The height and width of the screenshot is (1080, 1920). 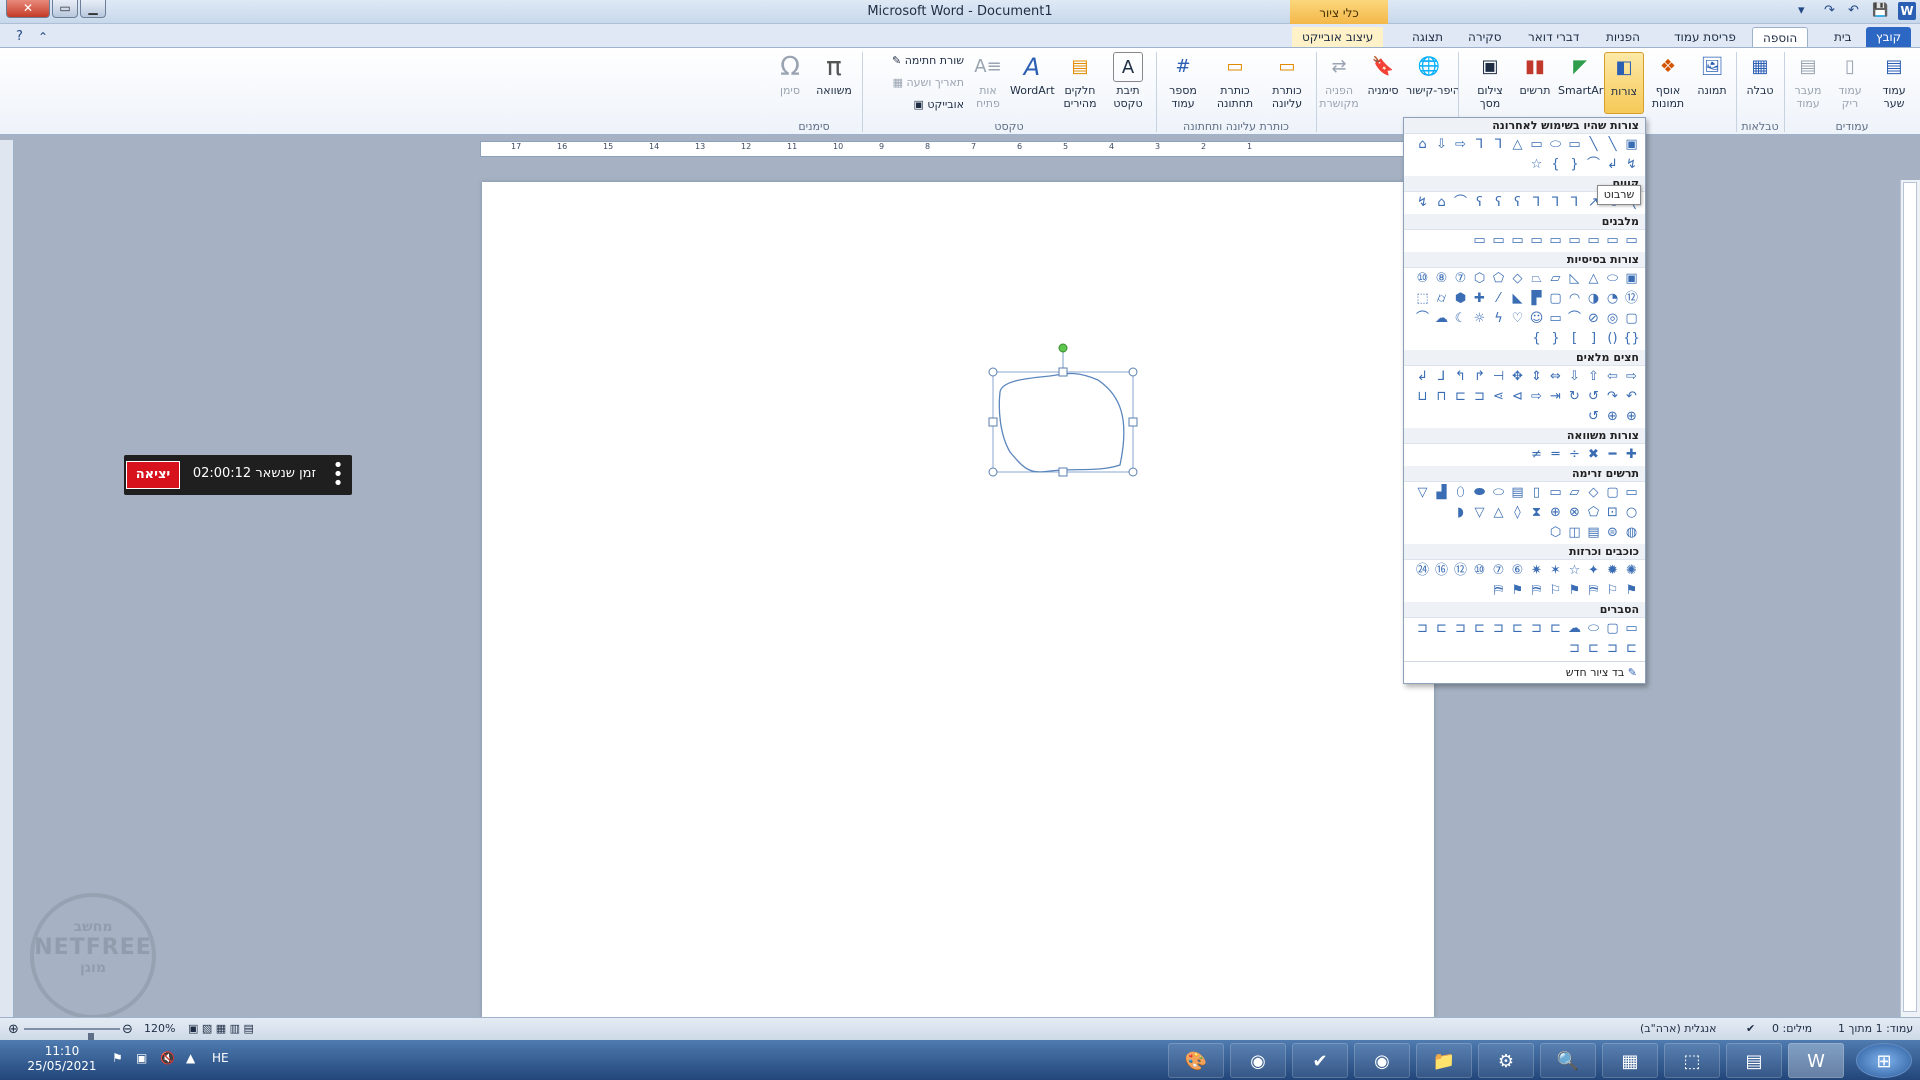 I want to click on clip-art-button: ❖ אוסף תמונות, so click(x=1668, y=81).